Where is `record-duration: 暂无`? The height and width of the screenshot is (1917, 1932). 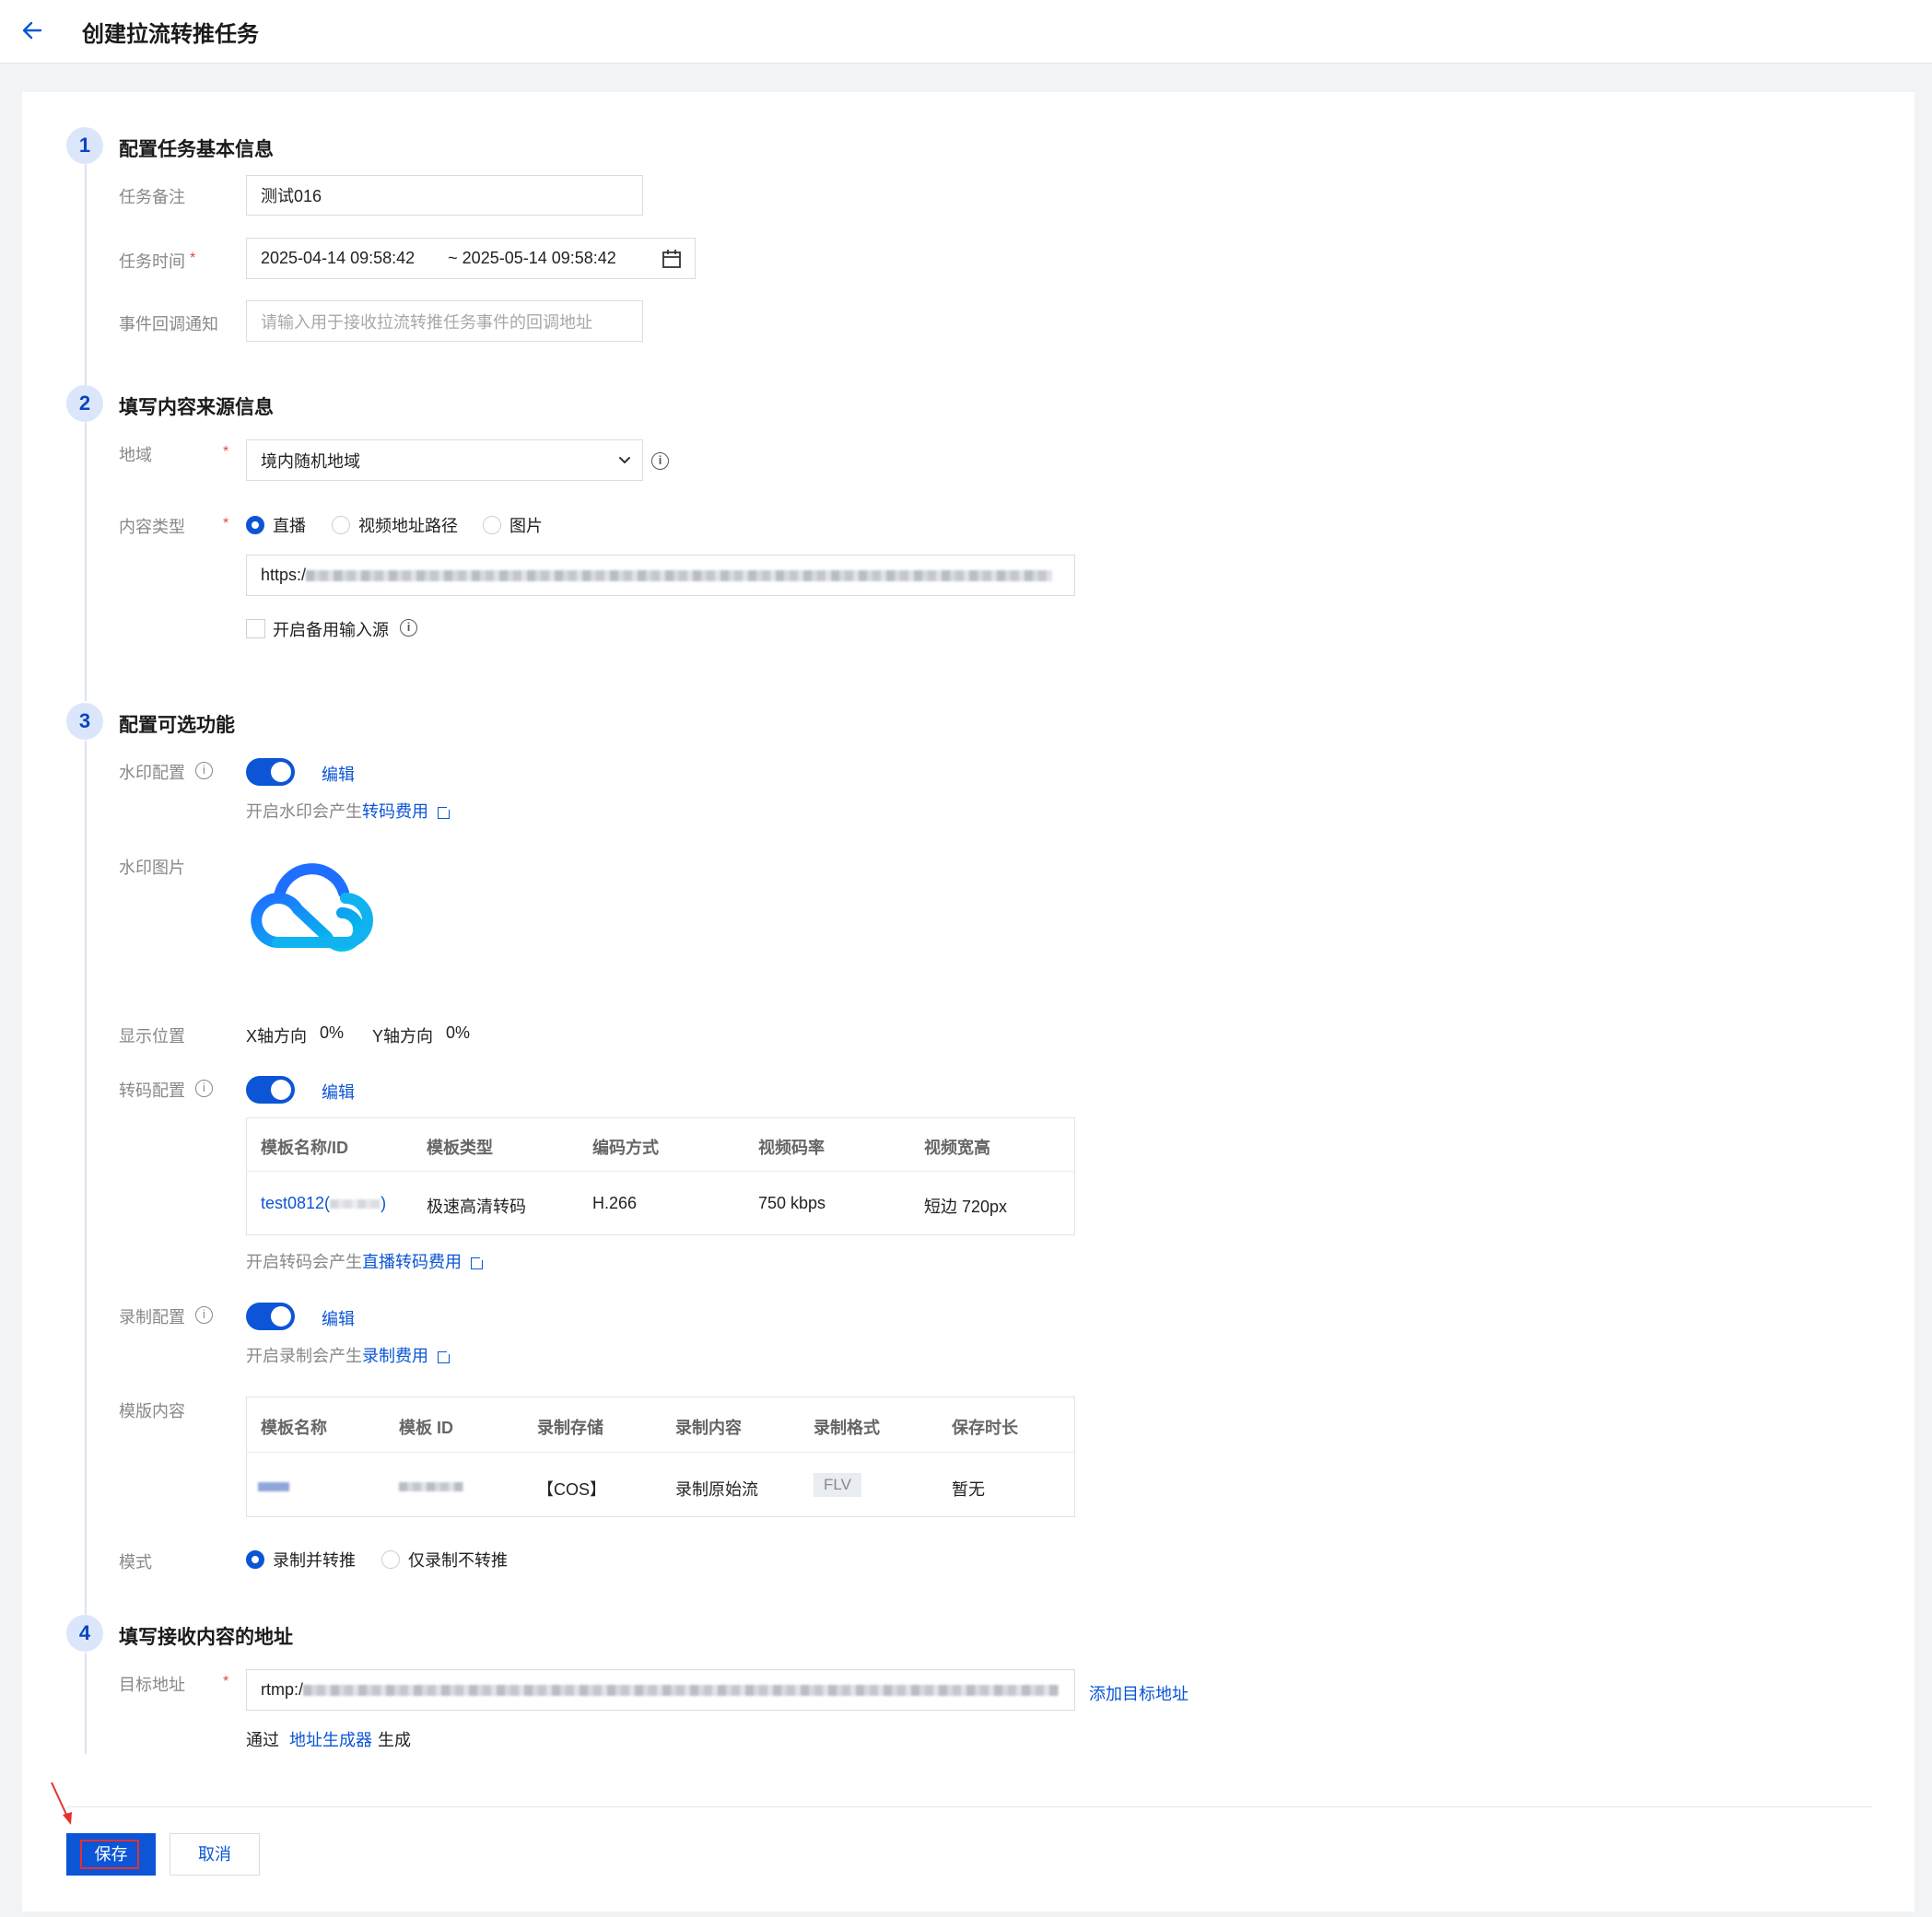 record-duration: 暂无 is located at coordinates (968, 1489).